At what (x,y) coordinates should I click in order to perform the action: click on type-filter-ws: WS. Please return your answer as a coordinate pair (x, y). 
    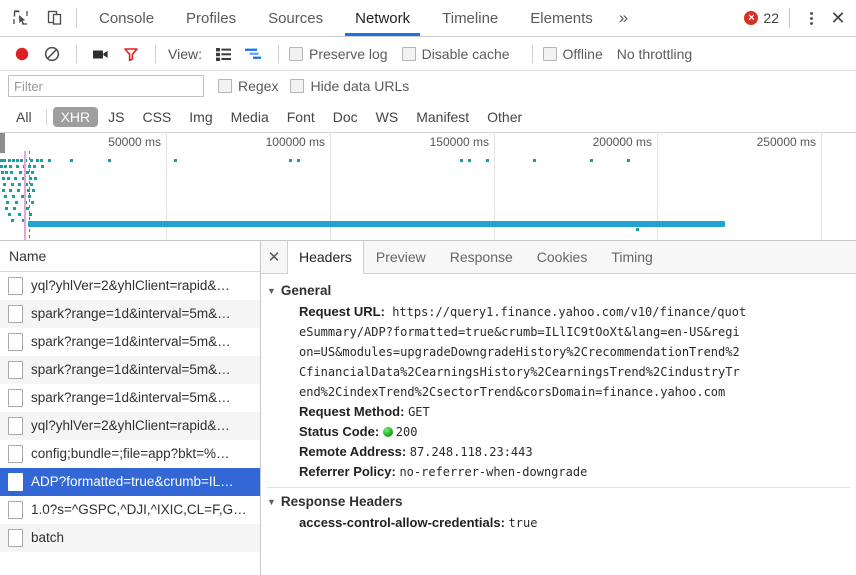
    Looking at the image, I should click on (387, 117).